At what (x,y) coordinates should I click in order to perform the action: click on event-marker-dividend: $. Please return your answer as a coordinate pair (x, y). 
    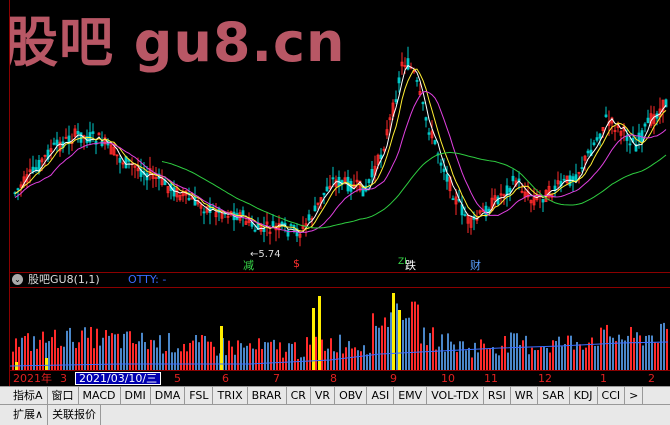
    Looking at the image, I should click on (296, 263).